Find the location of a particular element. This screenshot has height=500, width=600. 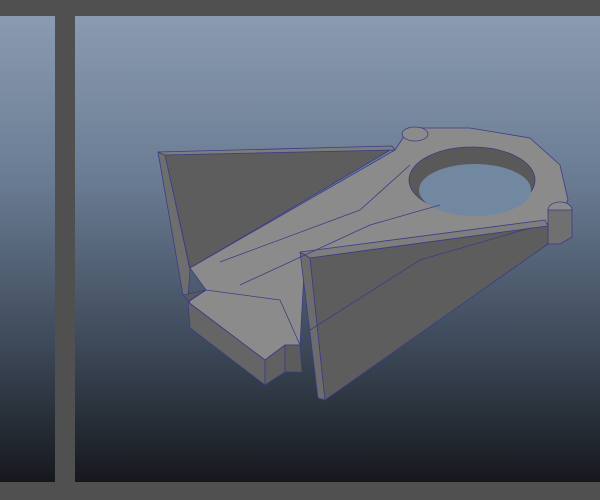

plate-front-side is located at coordinates (293, 358).